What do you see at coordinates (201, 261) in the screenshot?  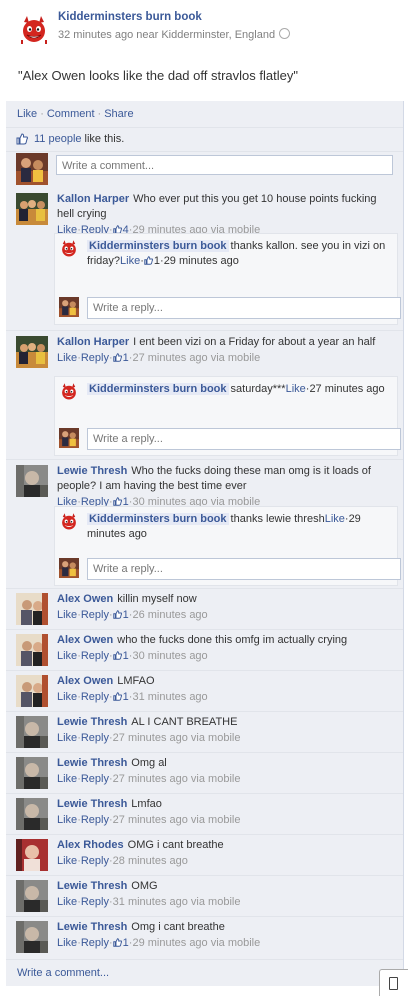 I see `comment-time: 29 minutes ago` at bounding box center [201, 261].